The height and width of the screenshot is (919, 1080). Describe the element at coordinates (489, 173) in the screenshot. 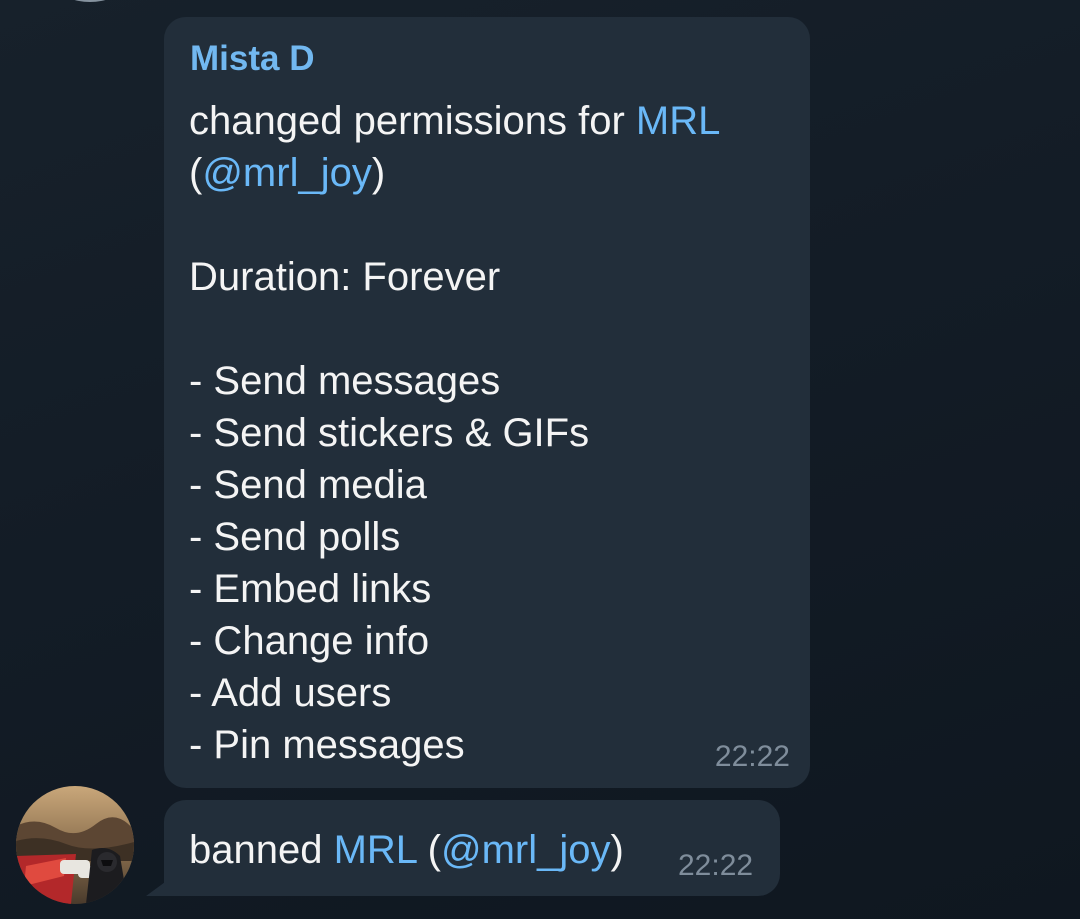

I see `message-line: (@mrl_joy)` at that location.